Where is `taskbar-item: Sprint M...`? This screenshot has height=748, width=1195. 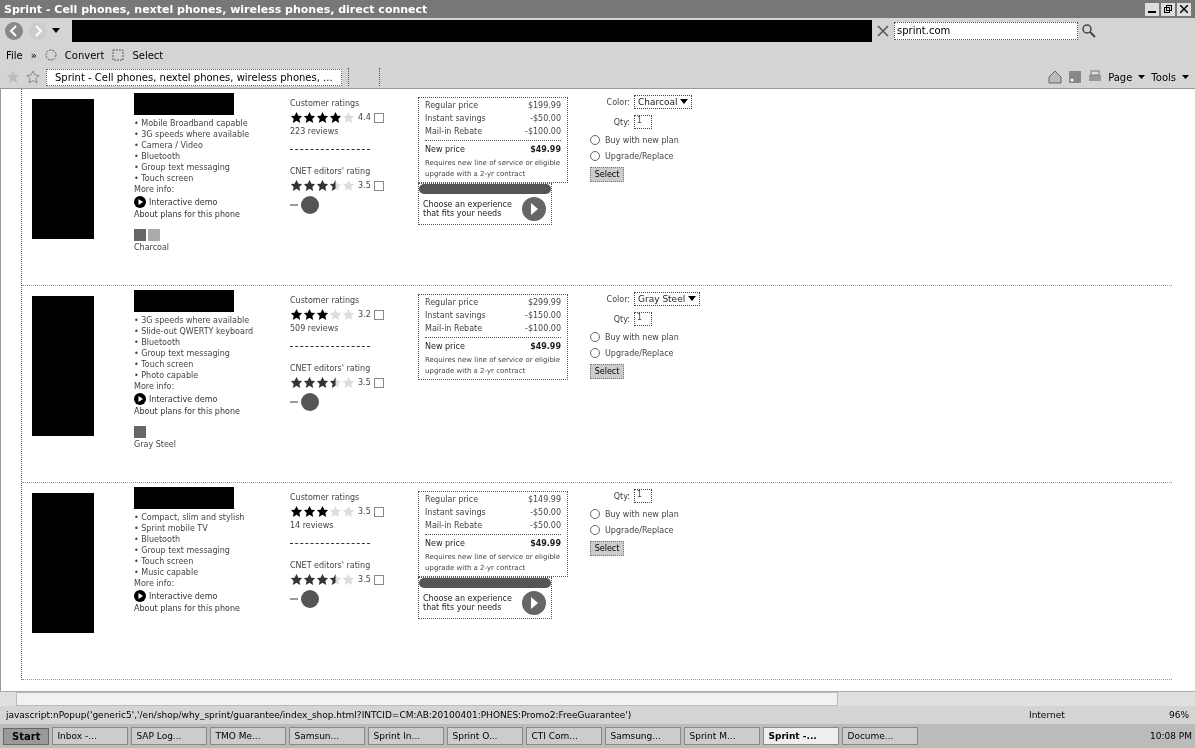 taskbar-item: Sprint M... is located at coordinates (722, 736).